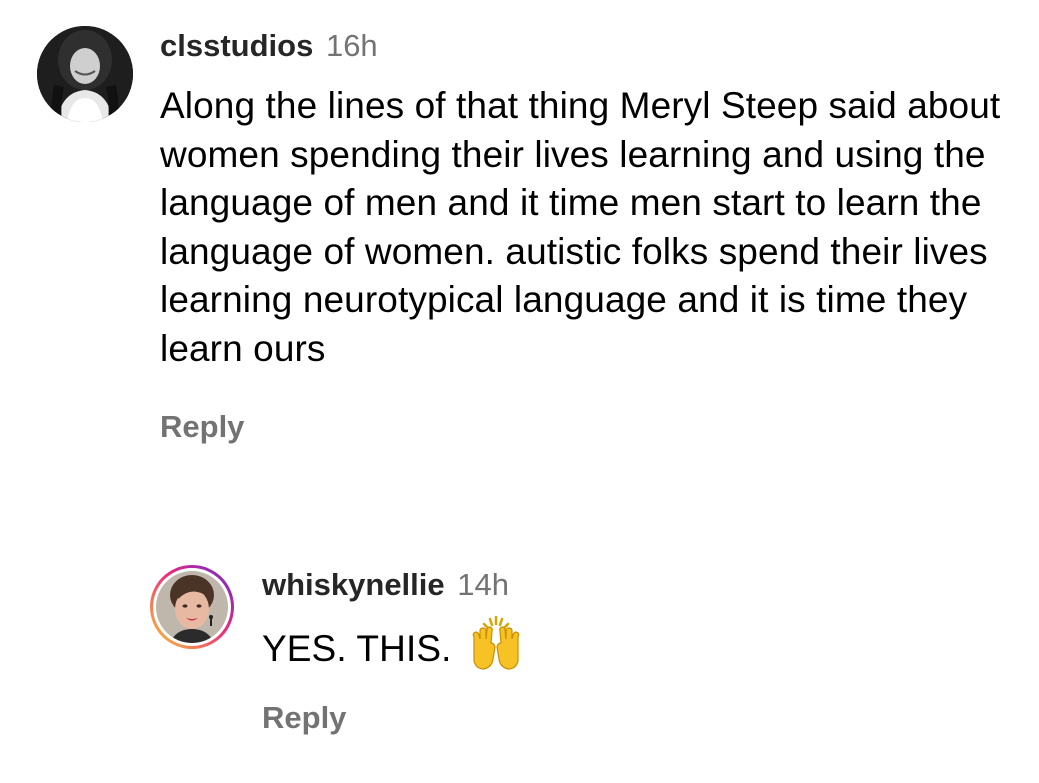 The height and width of the screenshot is (783, 1039). What do you see at coordinates (351, 45) in the screenshot?
I see `timestamp: 16h` at bounding box center [351, 45].